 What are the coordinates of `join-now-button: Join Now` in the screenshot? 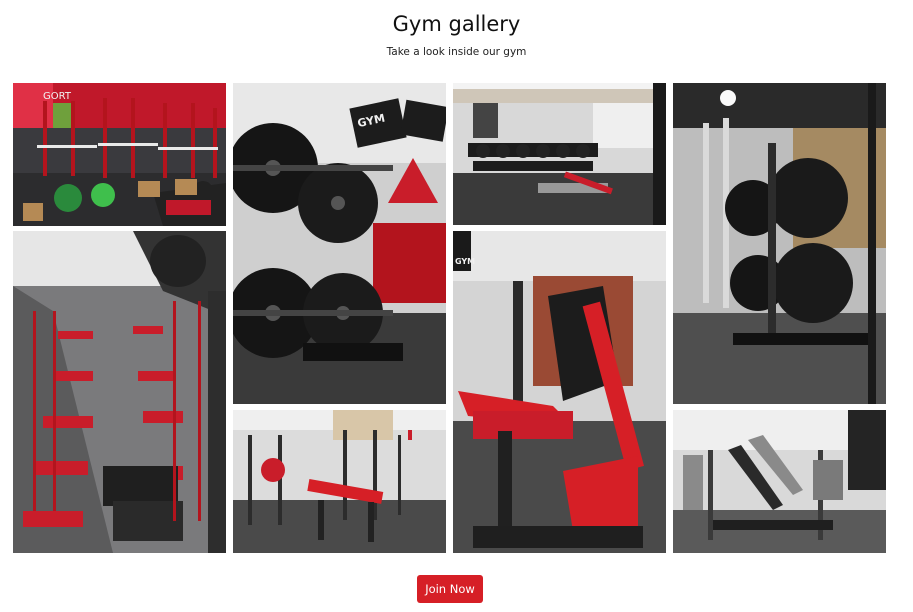 It's located at (450, 589).